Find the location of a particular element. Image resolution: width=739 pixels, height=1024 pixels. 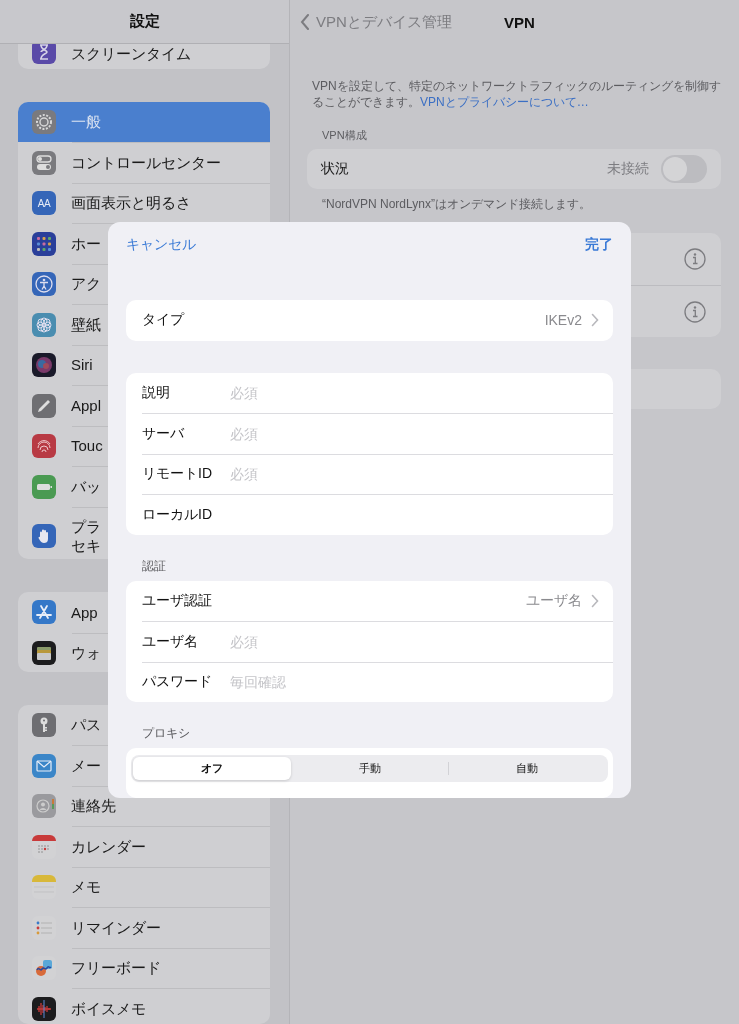

item-label: プラ is located at coordinates (86, 526).